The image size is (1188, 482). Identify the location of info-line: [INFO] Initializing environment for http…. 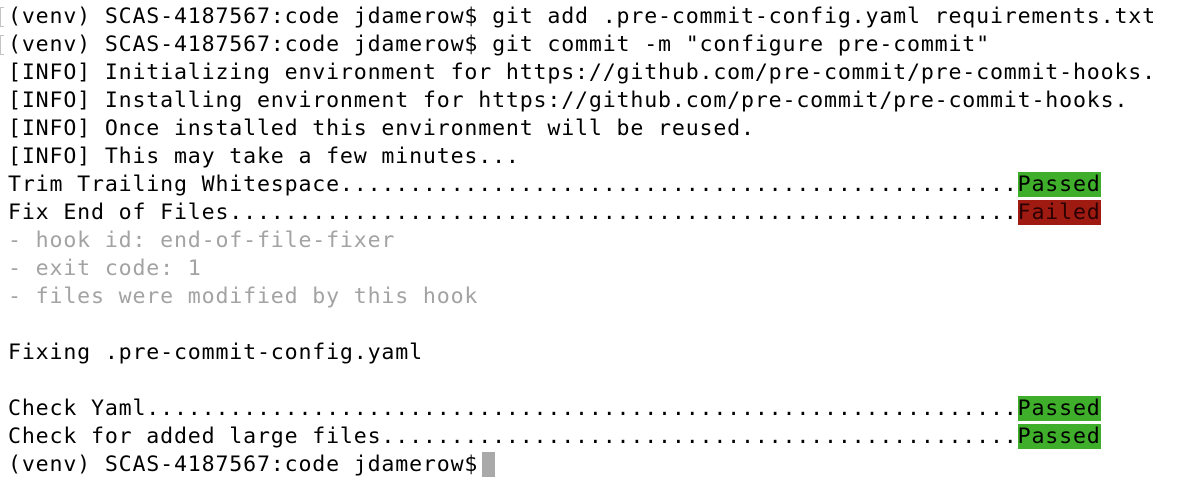
(582, 72).